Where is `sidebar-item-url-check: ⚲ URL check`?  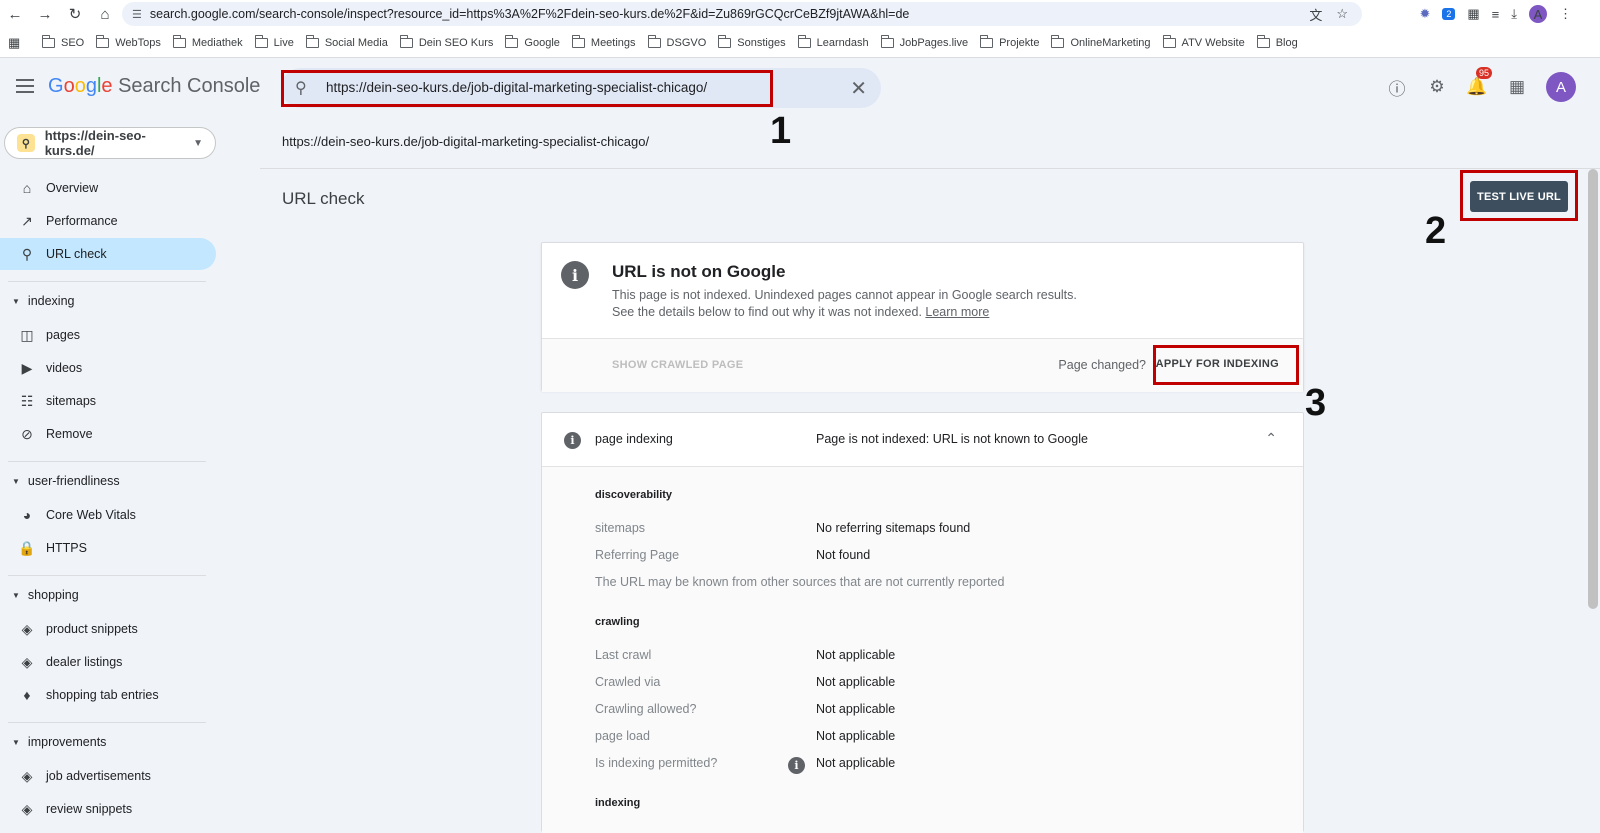
sidebar-item-url-check: ⚲ URL check is located at coordinates (108, 254).